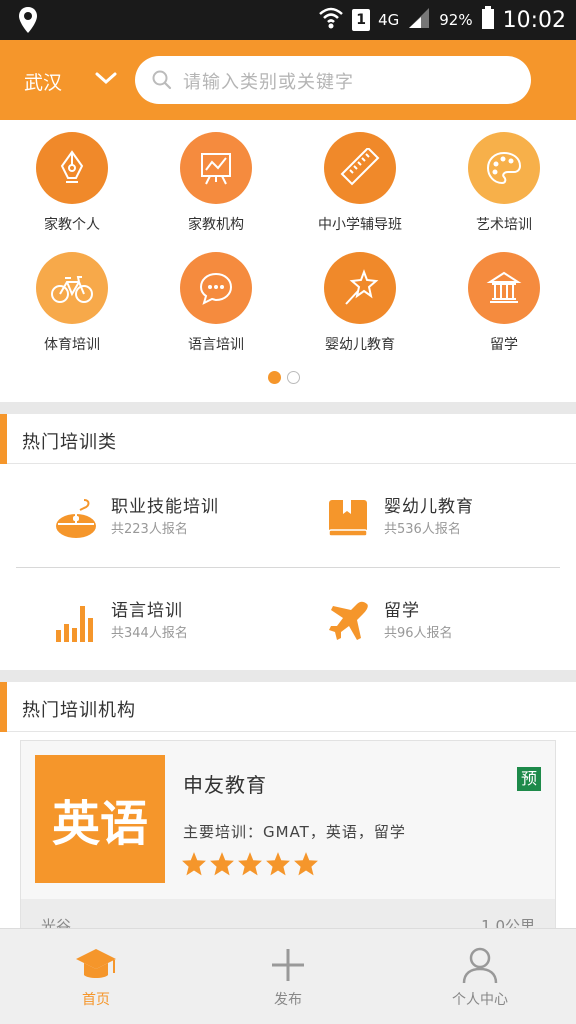  What do you see at coordinates (72, 288) in the screenshot?
I see `bicycle-icon` at bounding box center [72, 288].